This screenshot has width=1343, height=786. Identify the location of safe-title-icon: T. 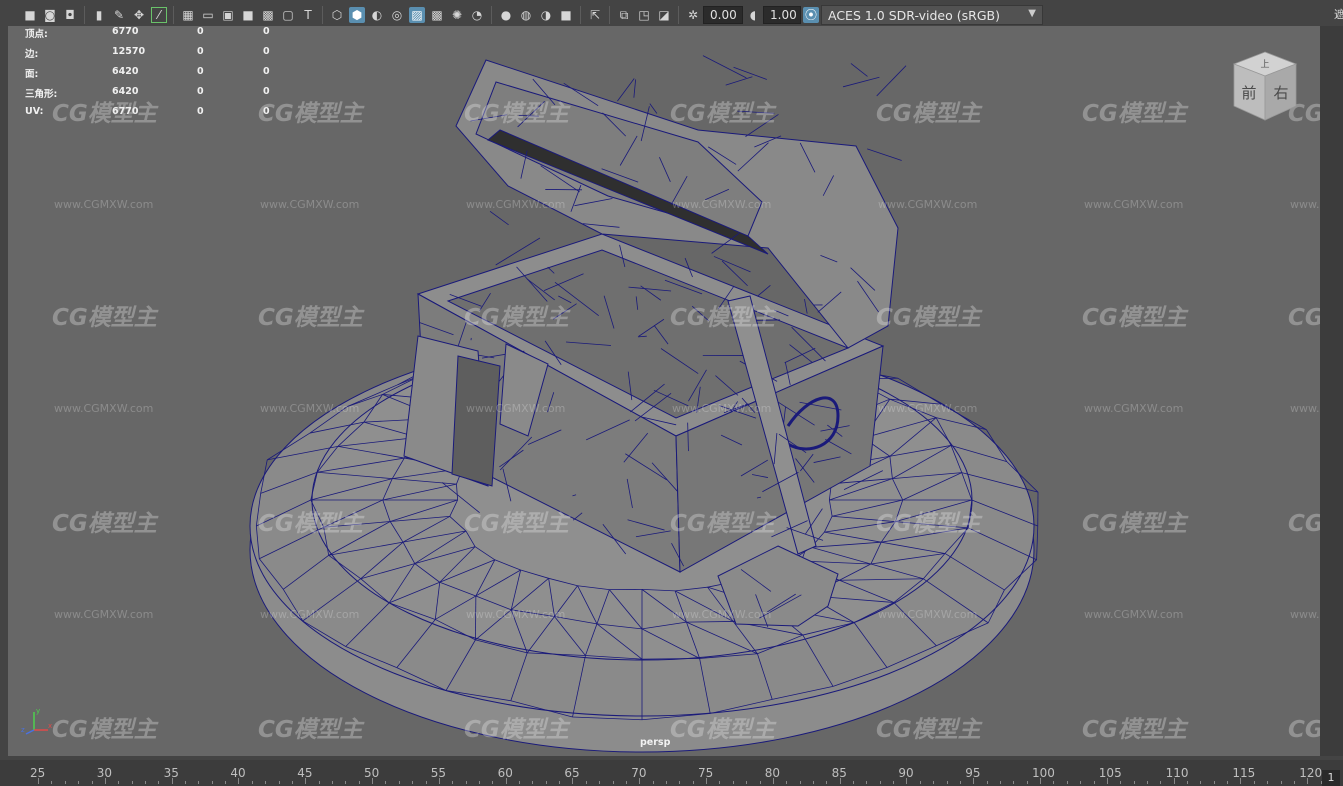
(308, 15).